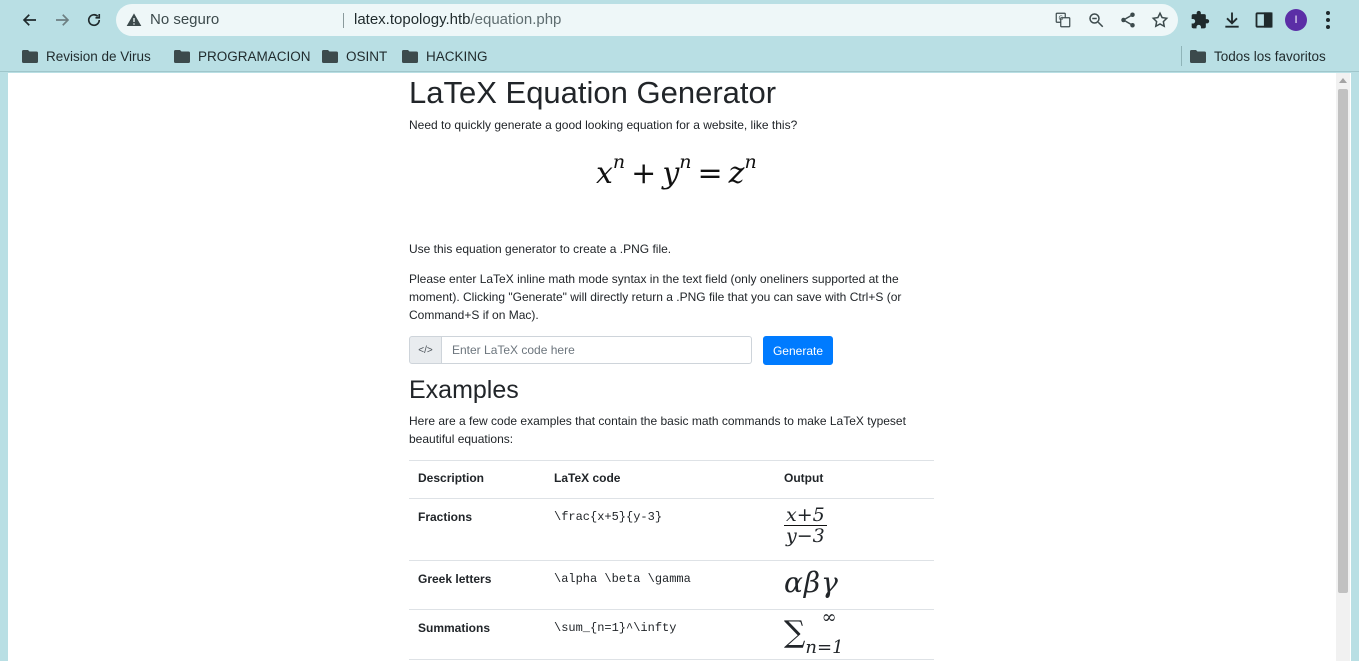 The image size is (1359, 661). Describe the element at coordinates (1200, 20) in the screenshot. I see `extensions-icon` at that location.